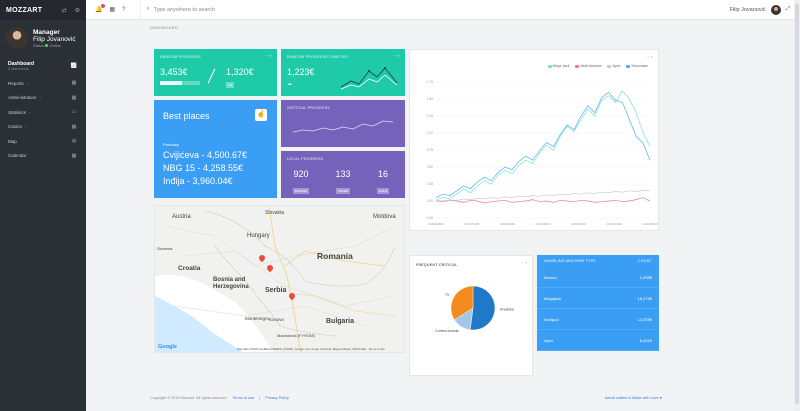 This screenshot has height=411, width=800. Describe the element at coordinates (74, 112) in the screenshot. I see `monitor-icon: ▭` at that location.